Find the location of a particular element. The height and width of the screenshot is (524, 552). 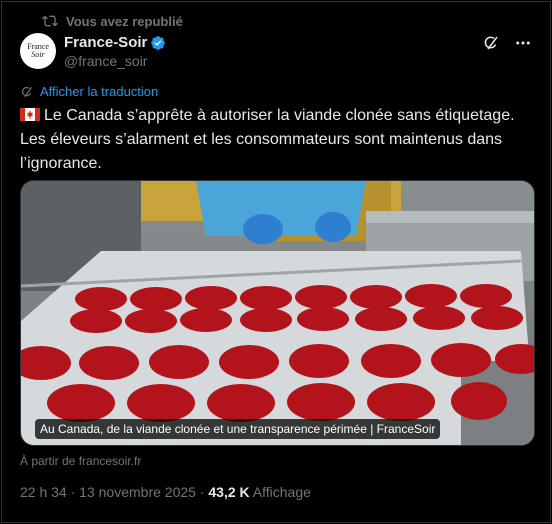

repost-label: Vous avez republié is located at coordinates (124, 21).